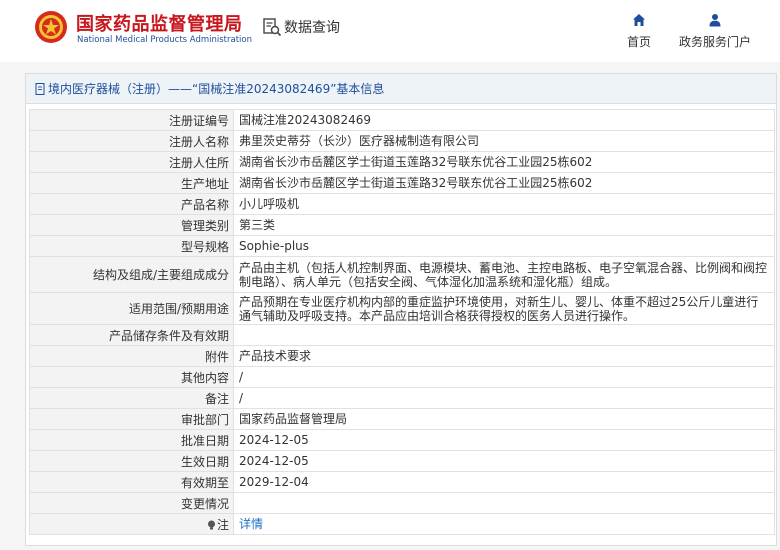 The width and height of the screenshot is (780, 550). Describe the element at coordinates (131, 440) in the screenshot. I see `row-label: 批准日期` at that location.